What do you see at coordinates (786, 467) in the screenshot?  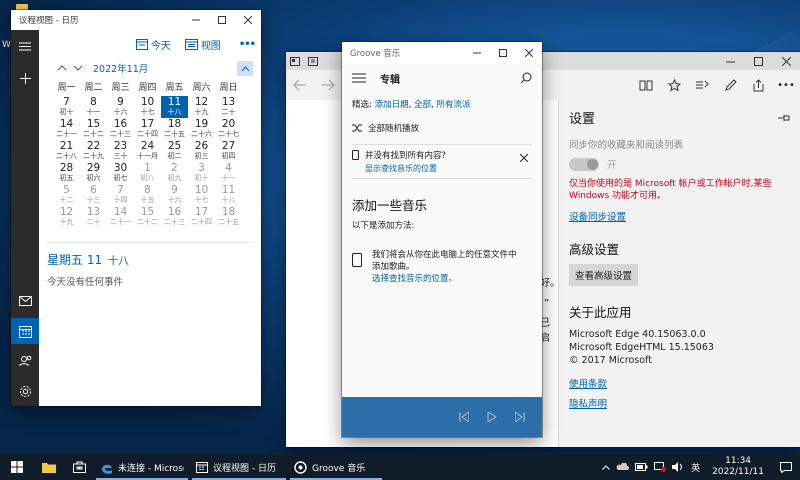 I see `action-center-icon` at bounding box center [786, 467].